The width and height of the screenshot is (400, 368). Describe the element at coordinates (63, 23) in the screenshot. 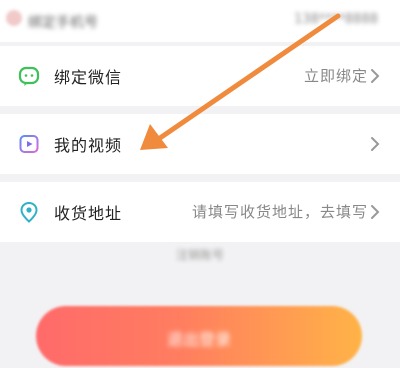

I see `account-label: 绑定手机号` at that location.